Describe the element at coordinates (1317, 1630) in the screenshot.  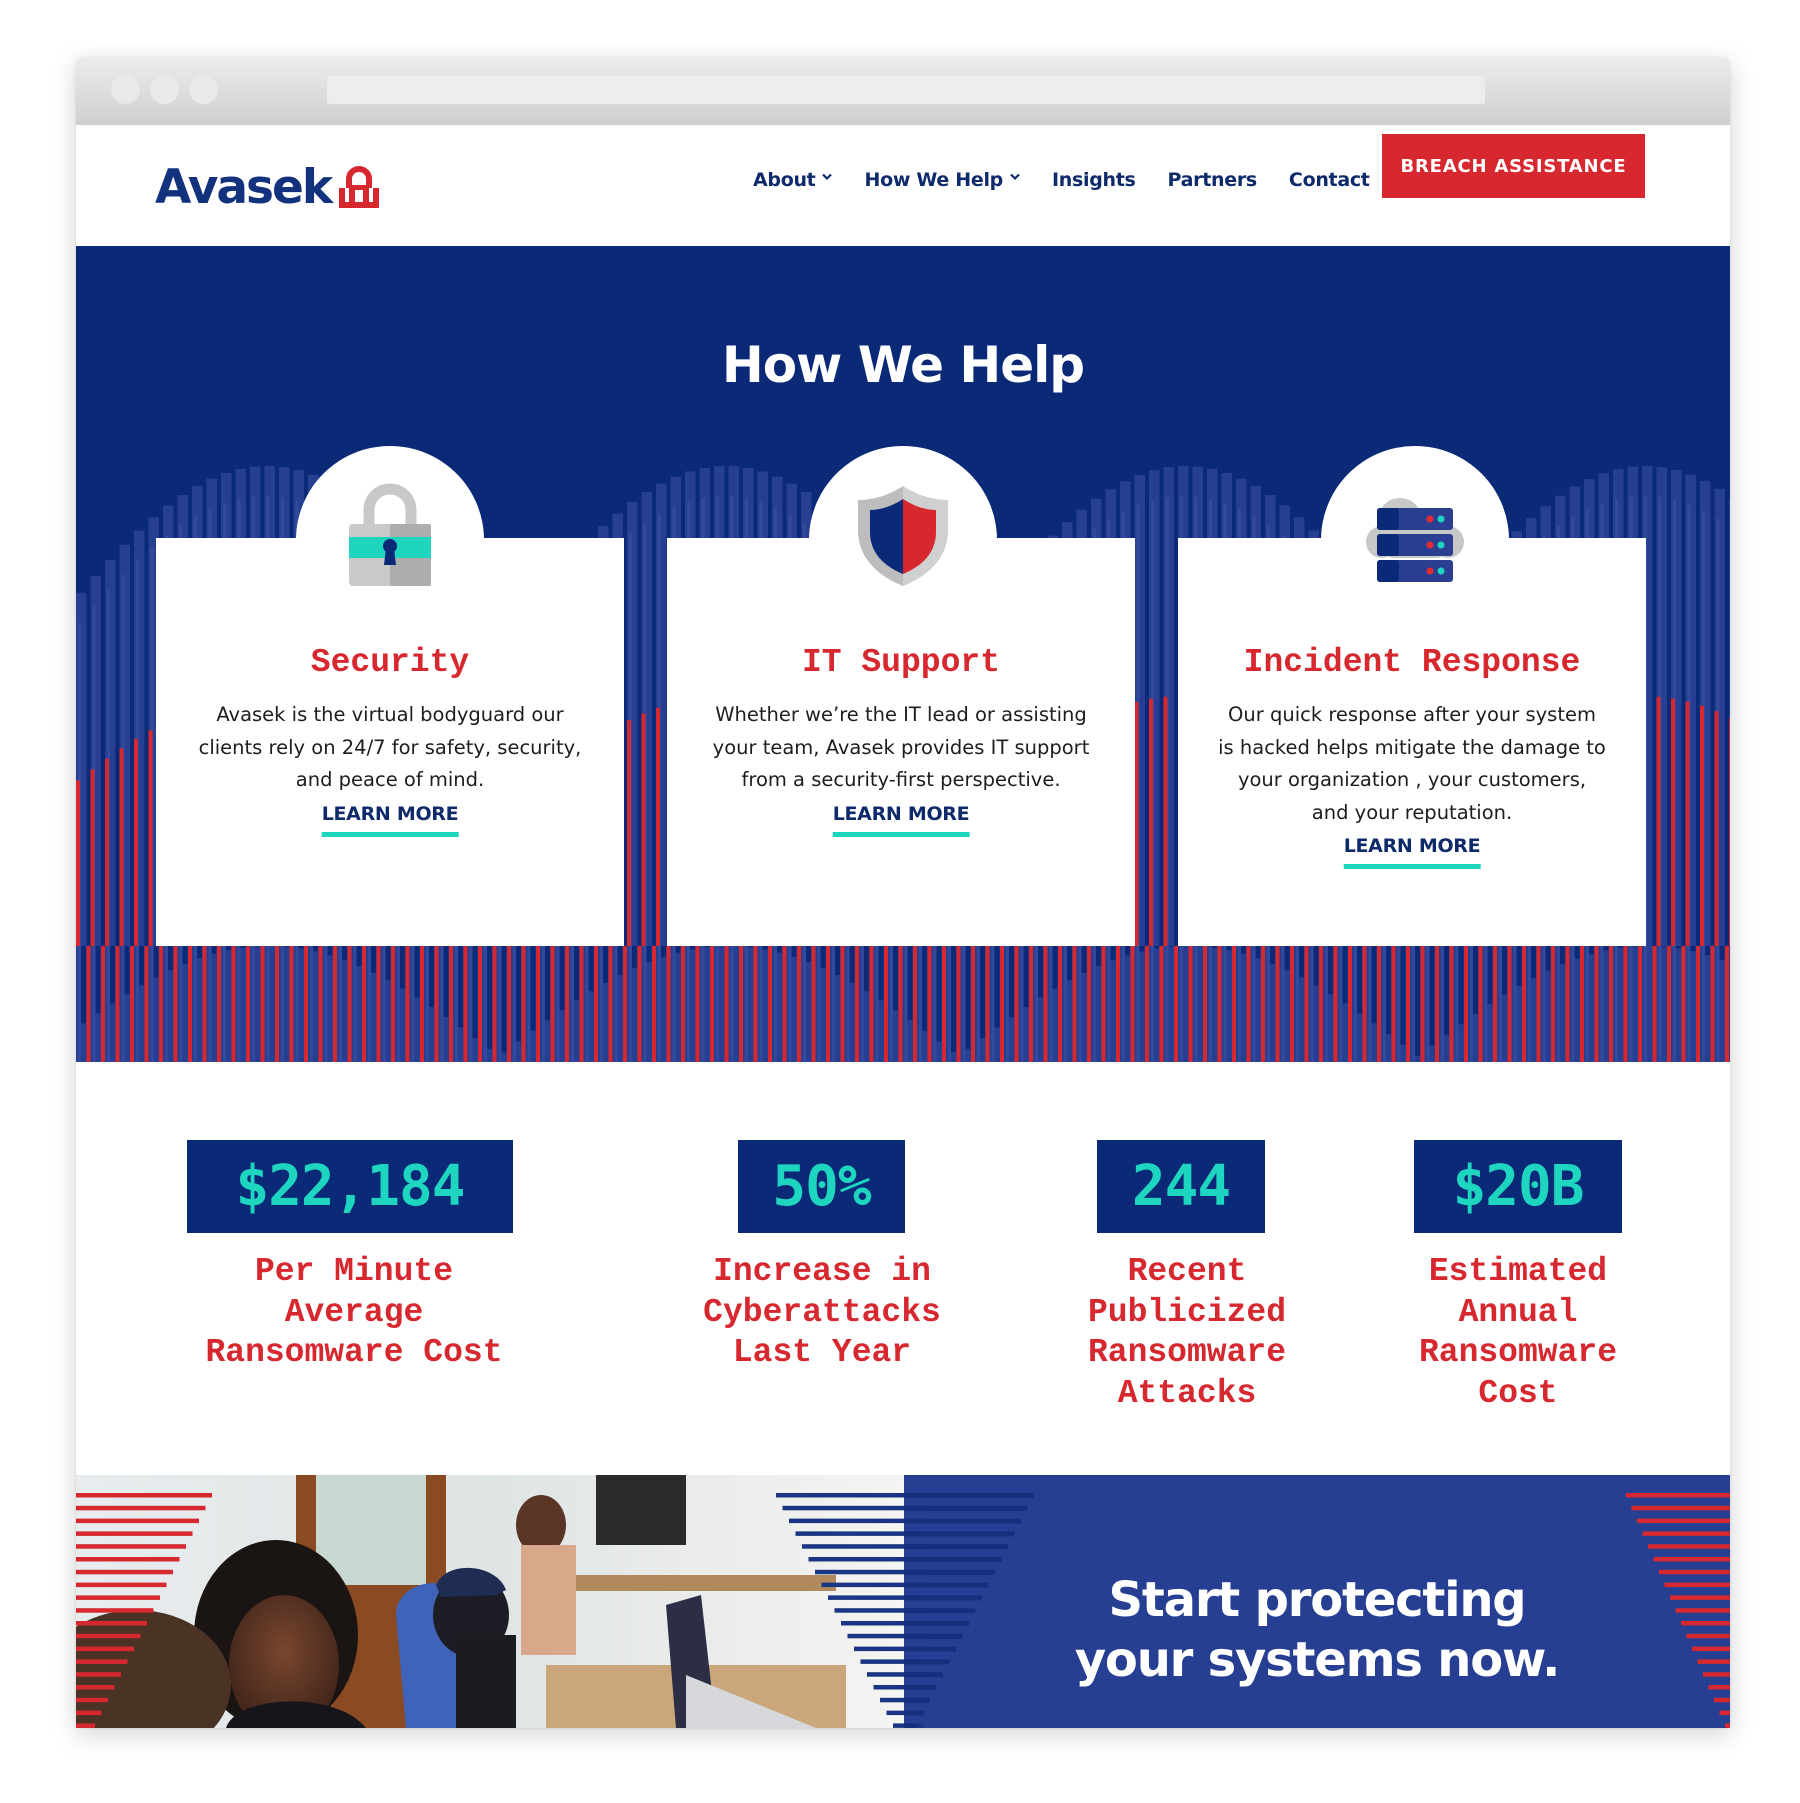
I see `banner-headline: Start protecting your systems now.` at that location.